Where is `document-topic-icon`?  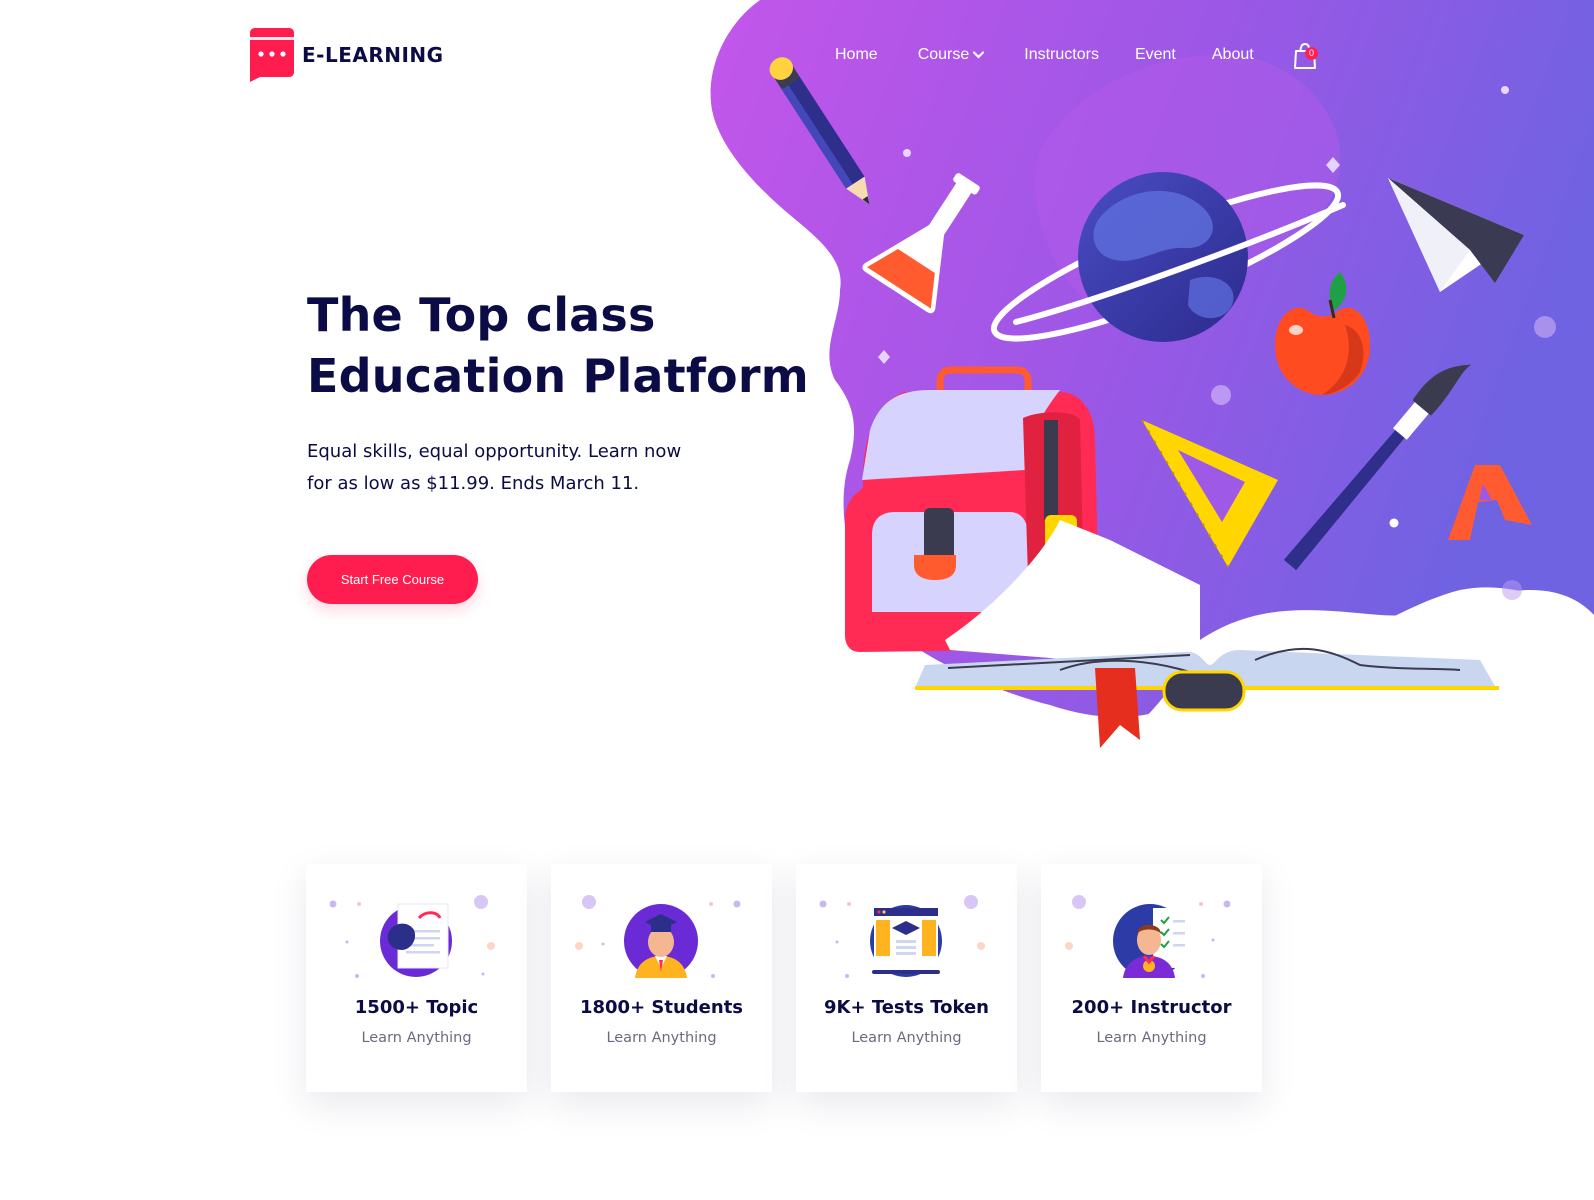 document-topic-icon is located at coordinates (412, 936).